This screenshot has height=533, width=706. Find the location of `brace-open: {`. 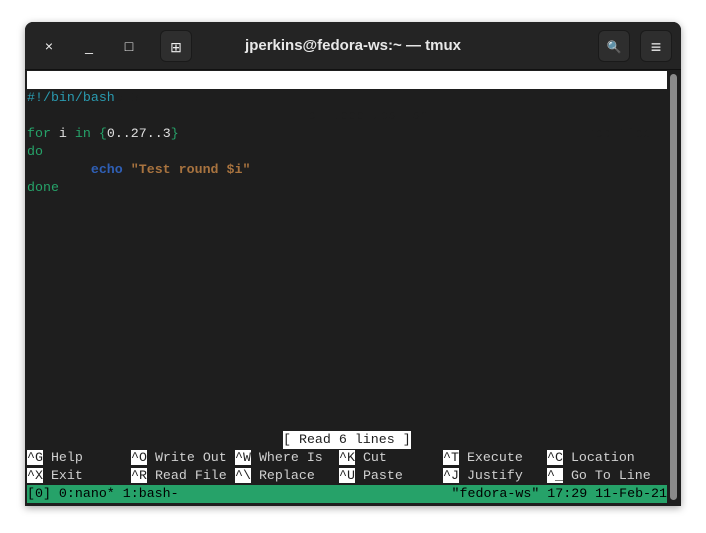

brace-open: { is located at coordinates (102, 133).